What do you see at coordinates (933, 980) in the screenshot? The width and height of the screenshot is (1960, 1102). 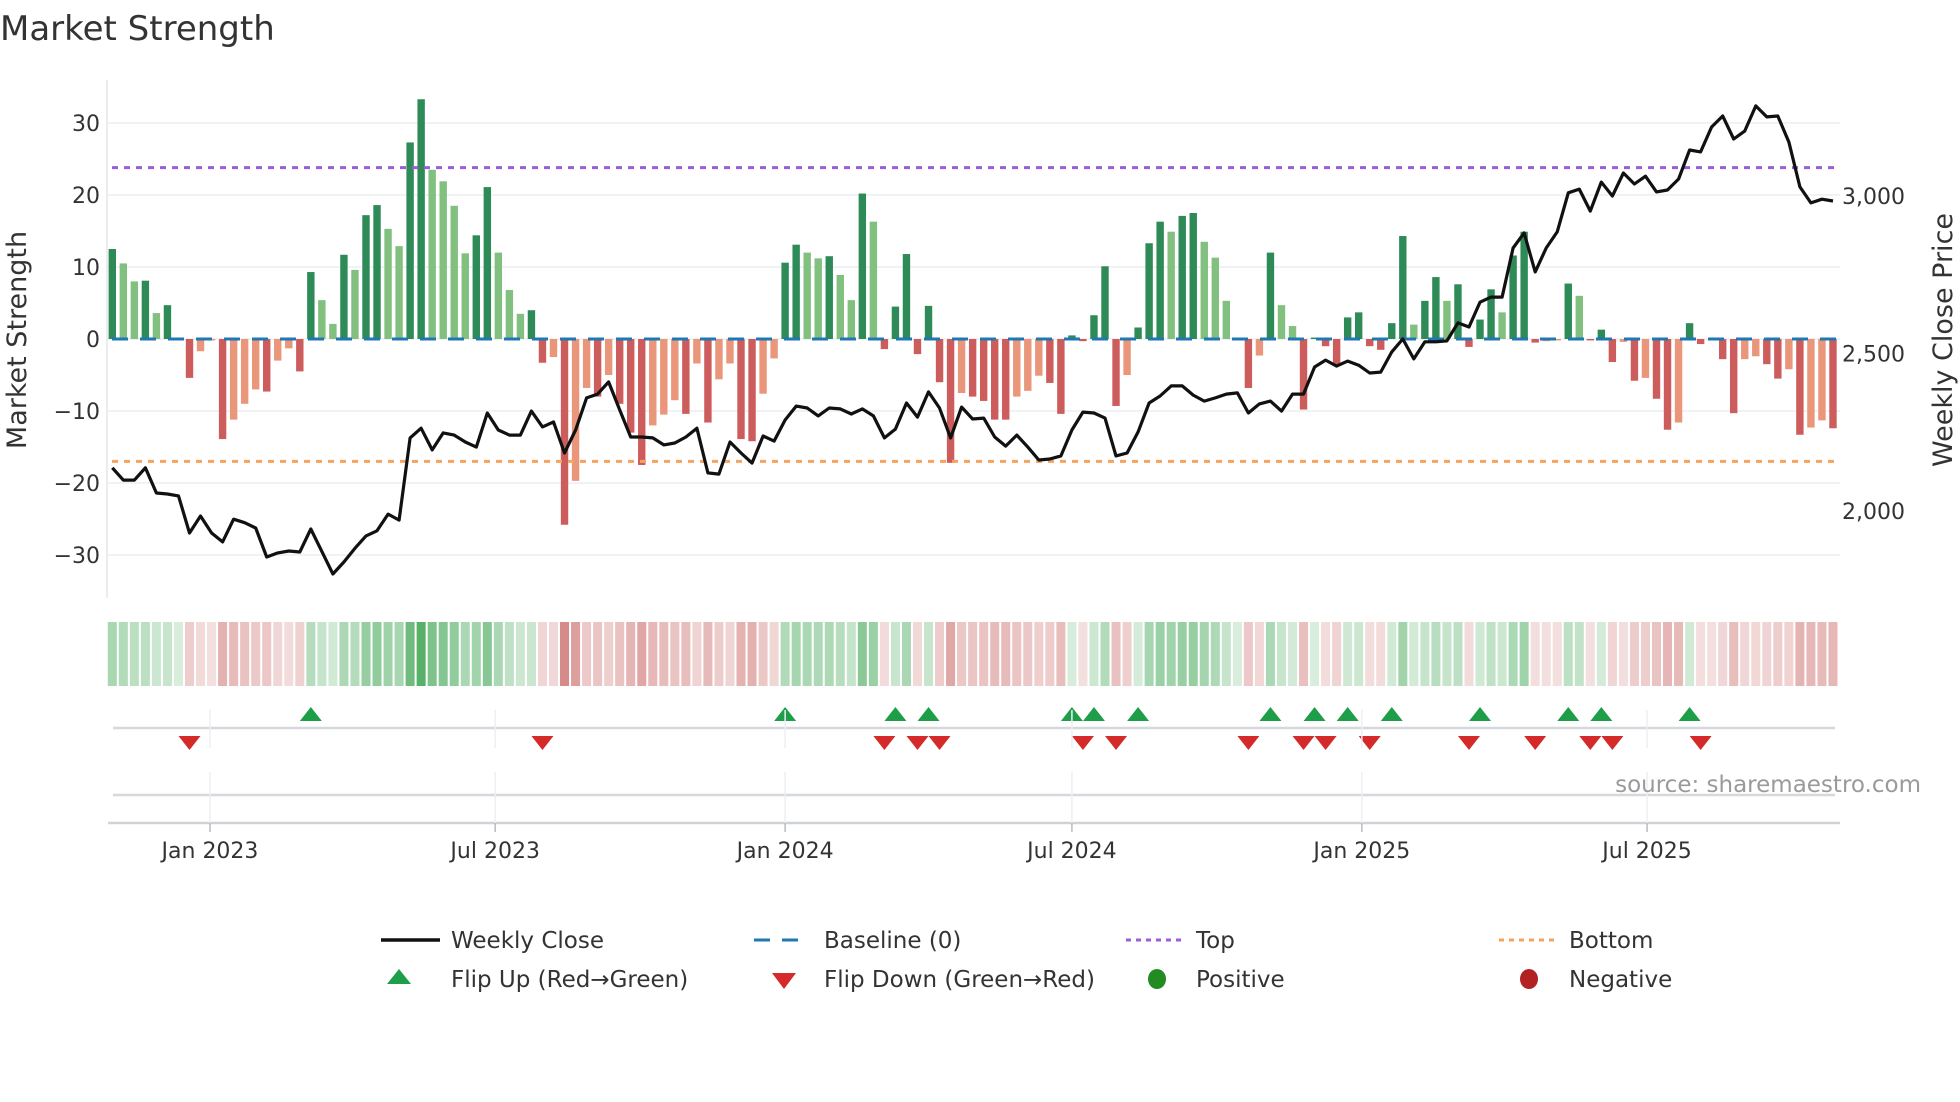 I see `legend-item-flip-down: Flip Down (Green→Red)` at bounding box center [933, 980].